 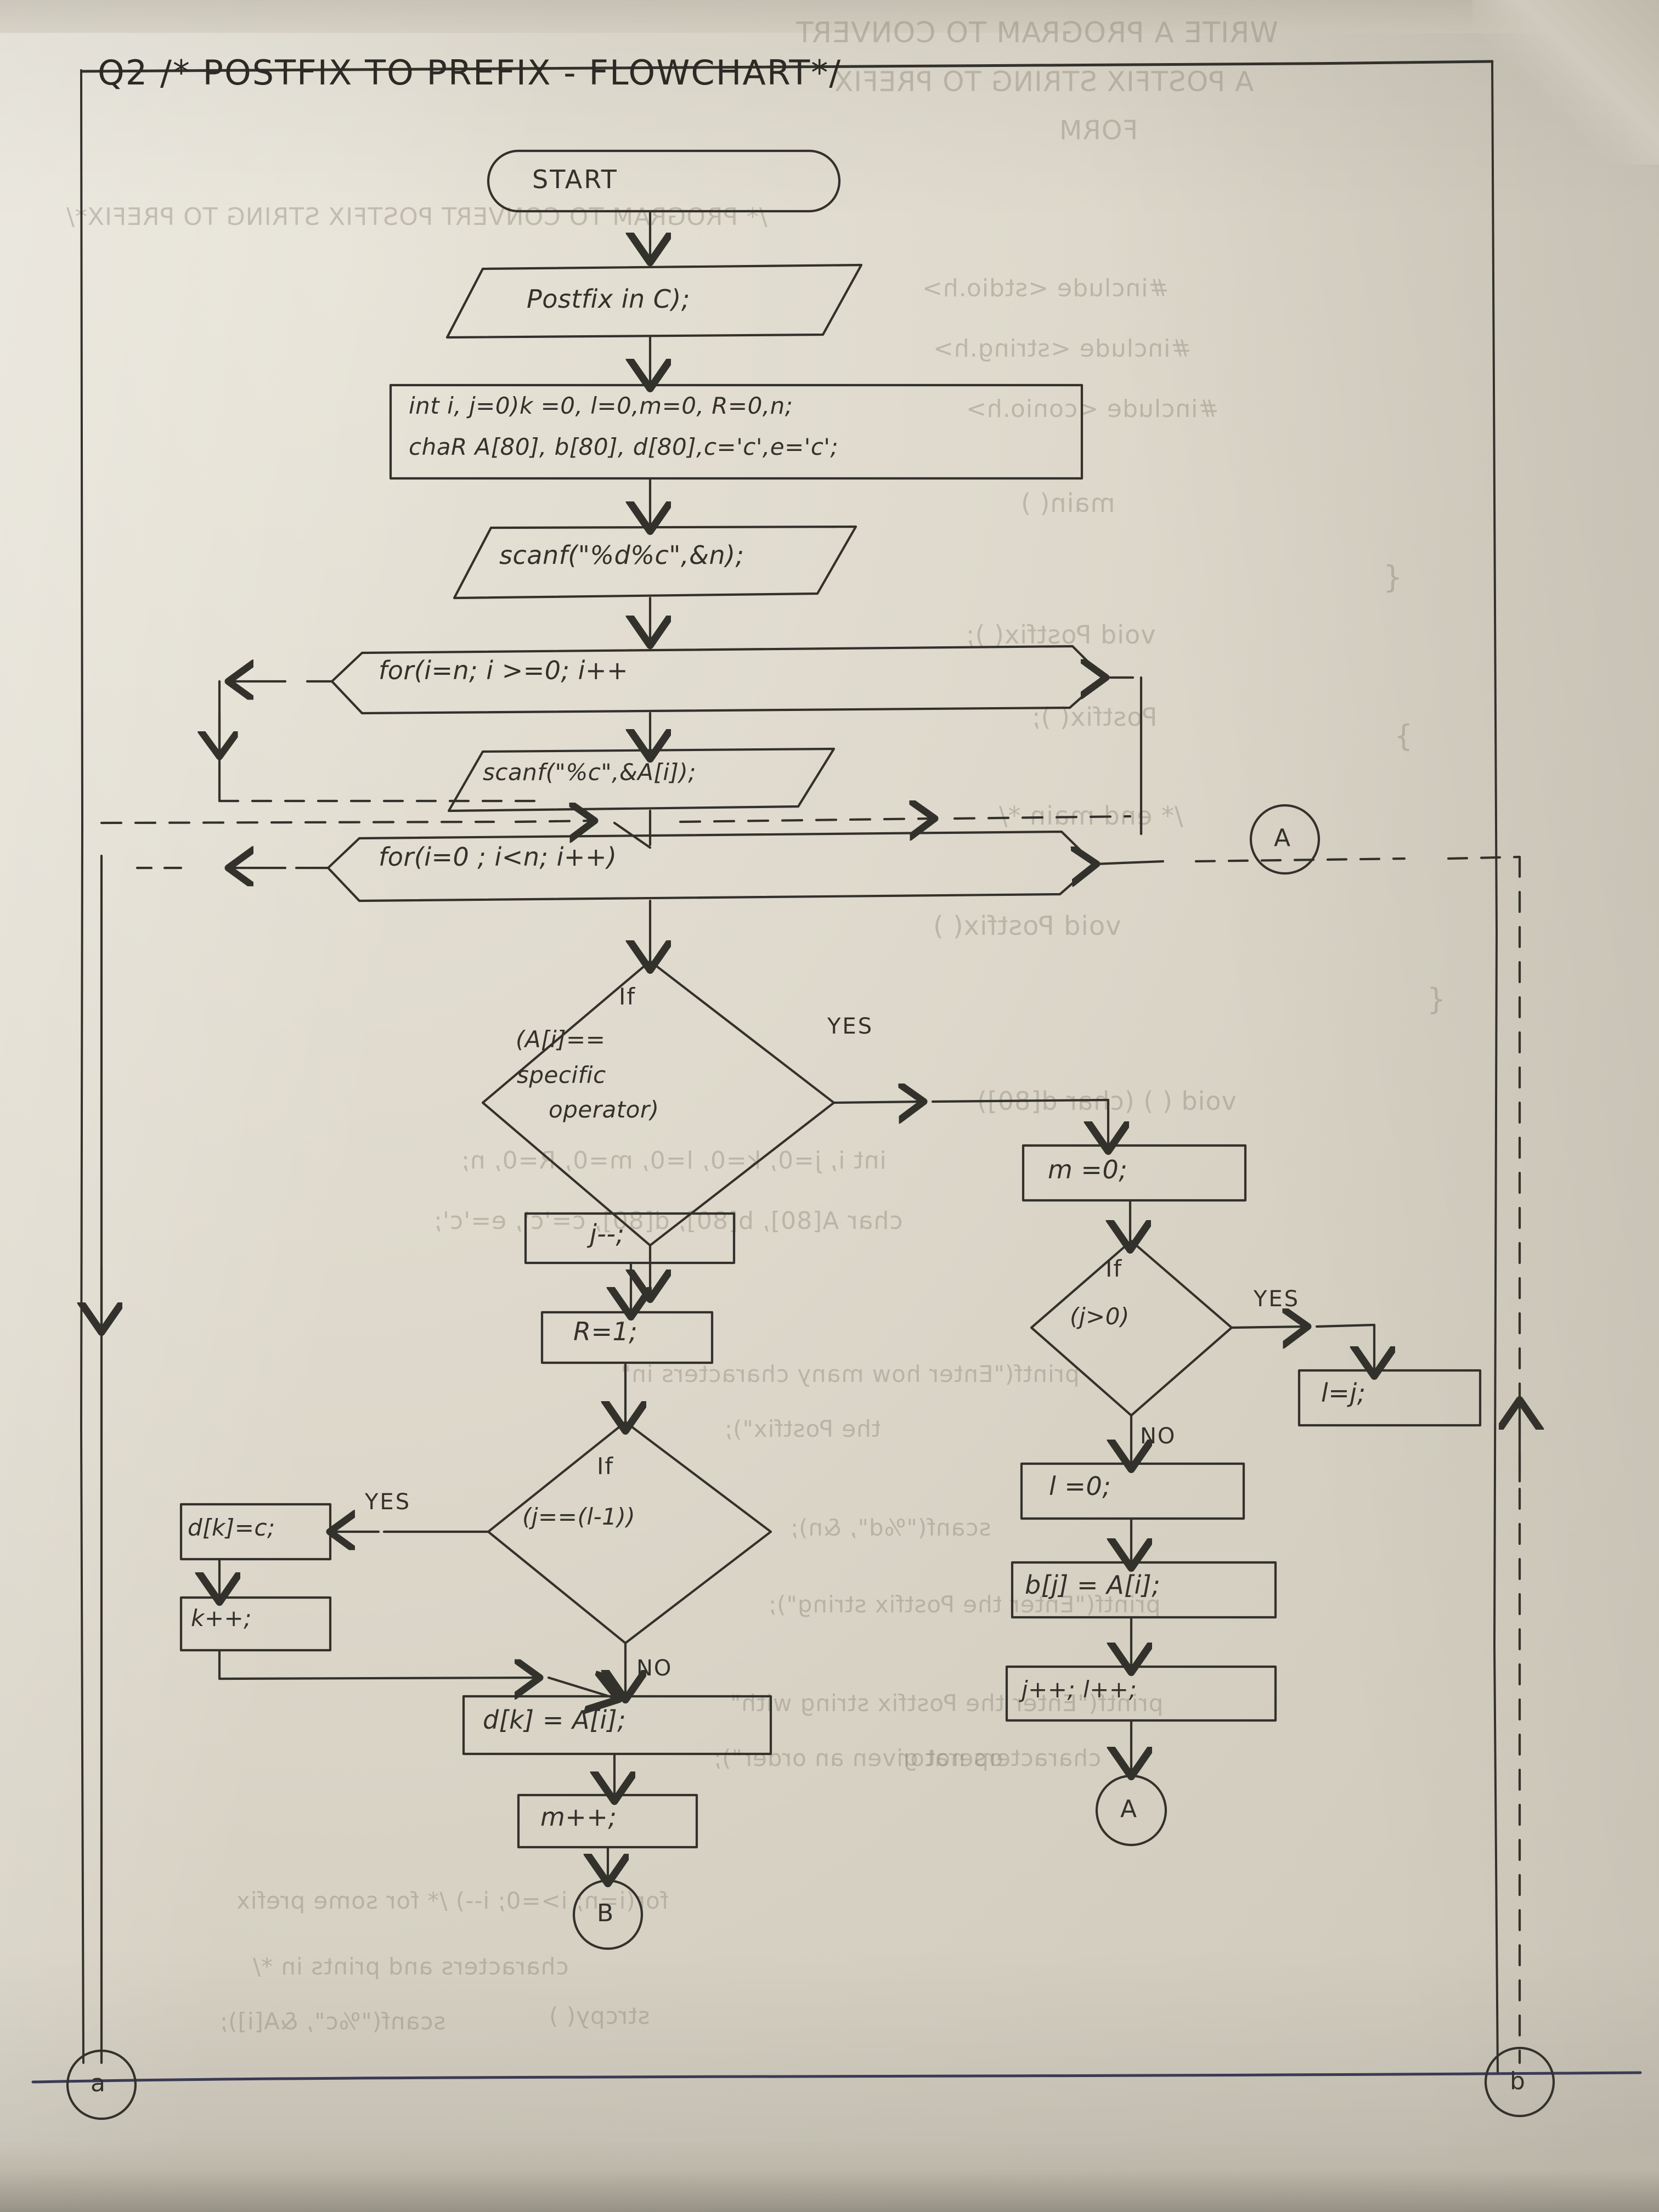 I want to click on node-j-l-increment-label: j++; l++;, so click(x=1079, y=1689).